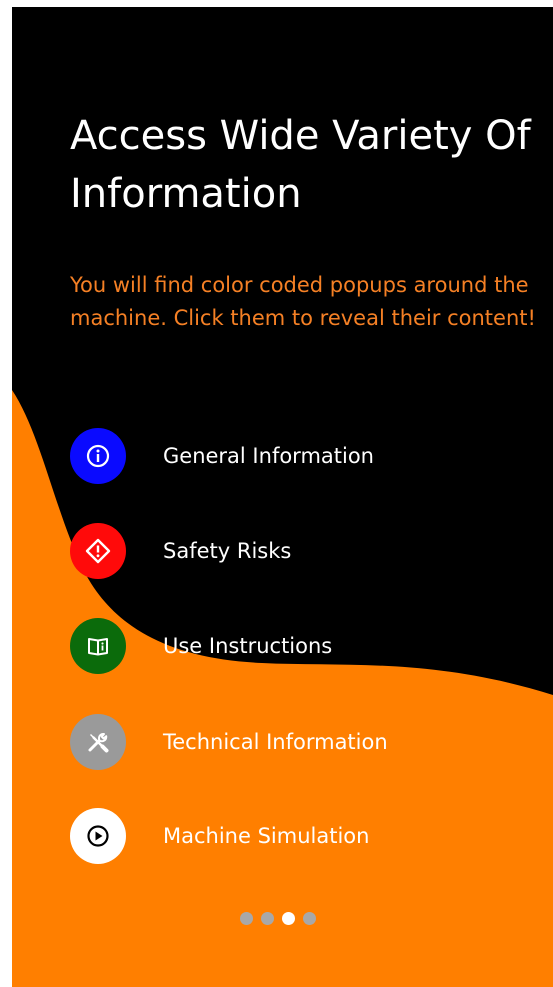 This screenshot has height=987, width=553. Describe the element at coordinates (305, 551) in the screenshot. I see `legend-item-safety-risks: Safety Risks` at that location.